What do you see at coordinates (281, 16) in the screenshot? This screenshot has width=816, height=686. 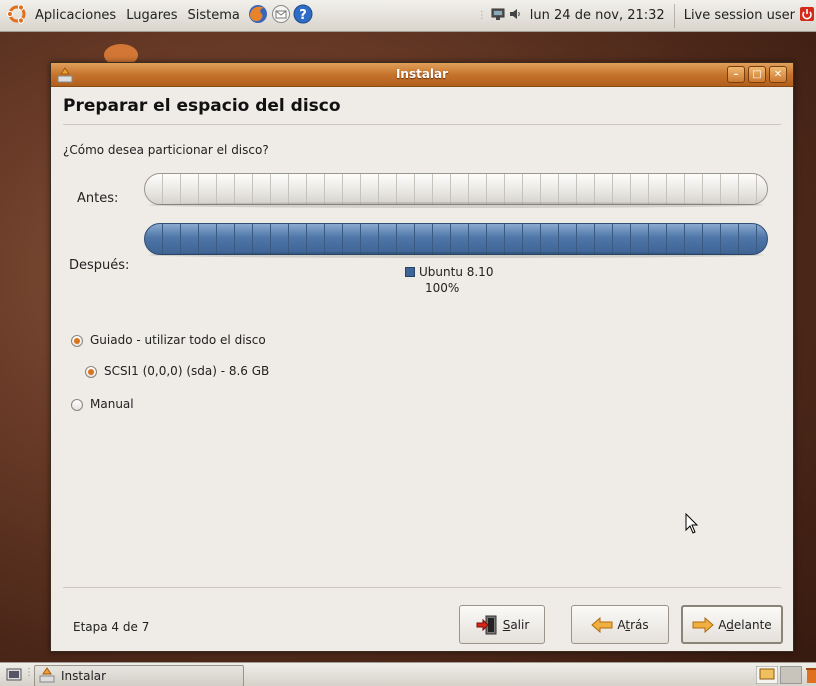 I see `mail-icon` at bounding box center [281, 16].